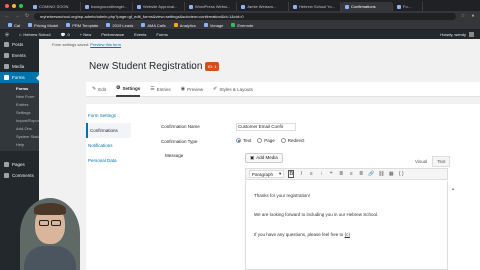  What do you see at coordinates (291, 174) in the screenshot?
I see `bold-button: B` at bounding box center [291, 174].